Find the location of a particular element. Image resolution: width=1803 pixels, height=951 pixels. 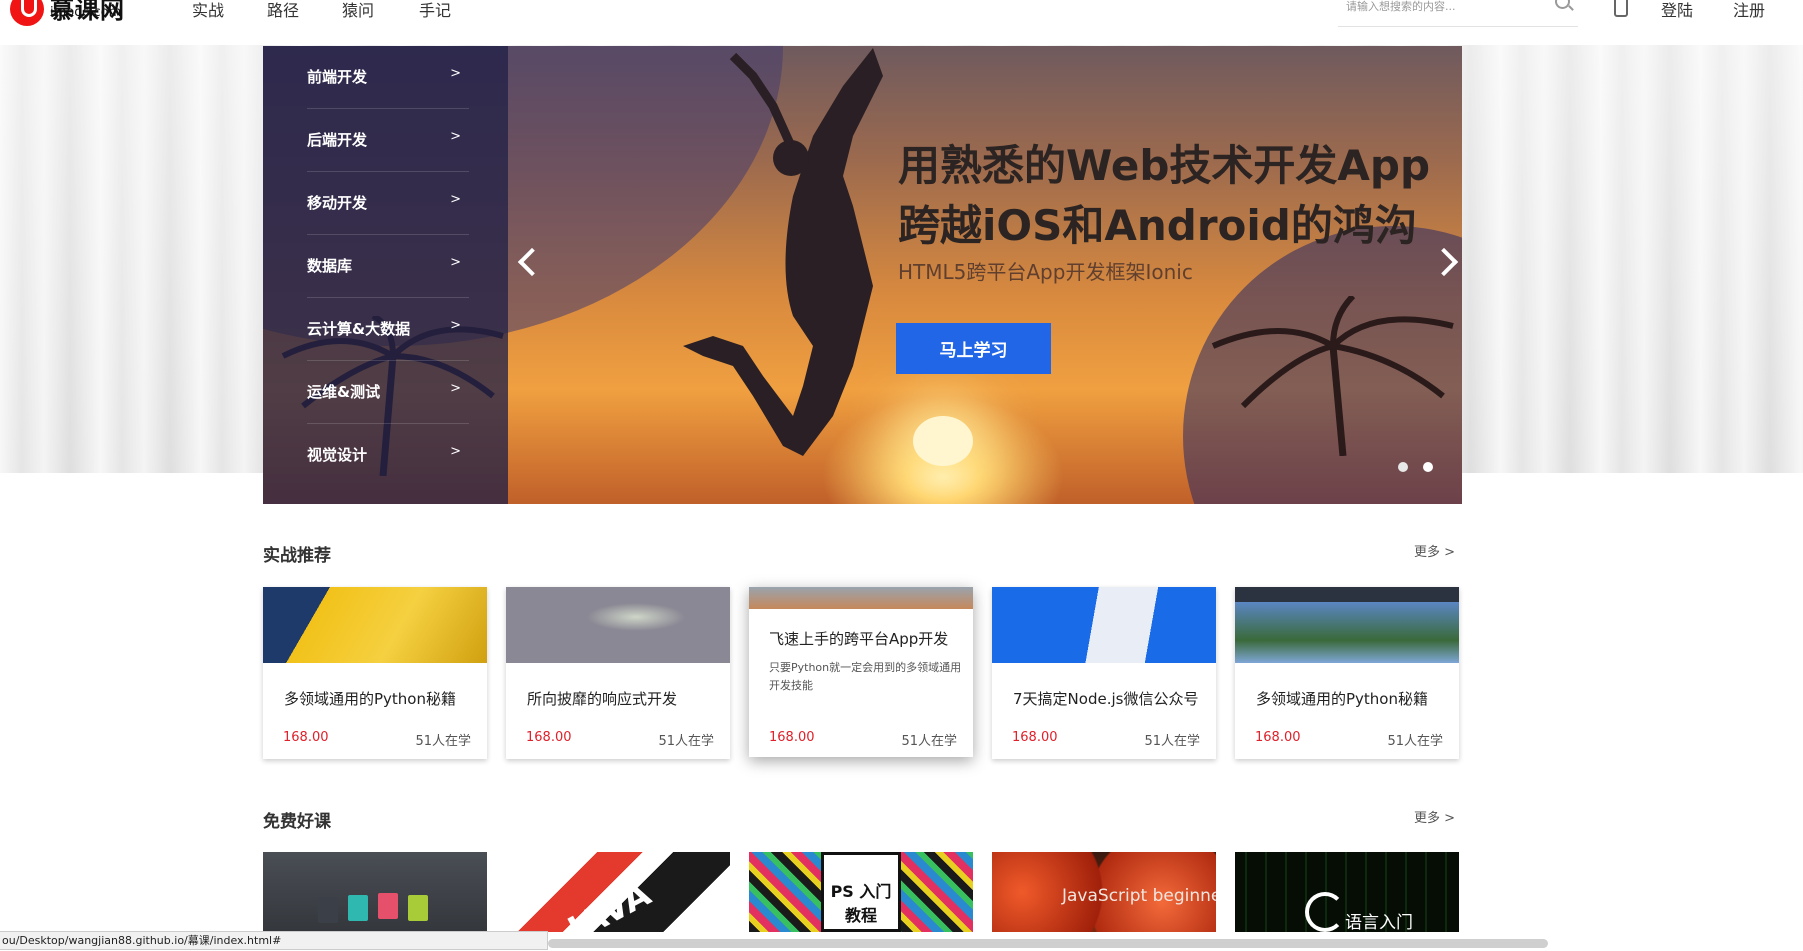

course-name: 7天搞定Node.js微信公众号 is located at coordinates (1106, 699).